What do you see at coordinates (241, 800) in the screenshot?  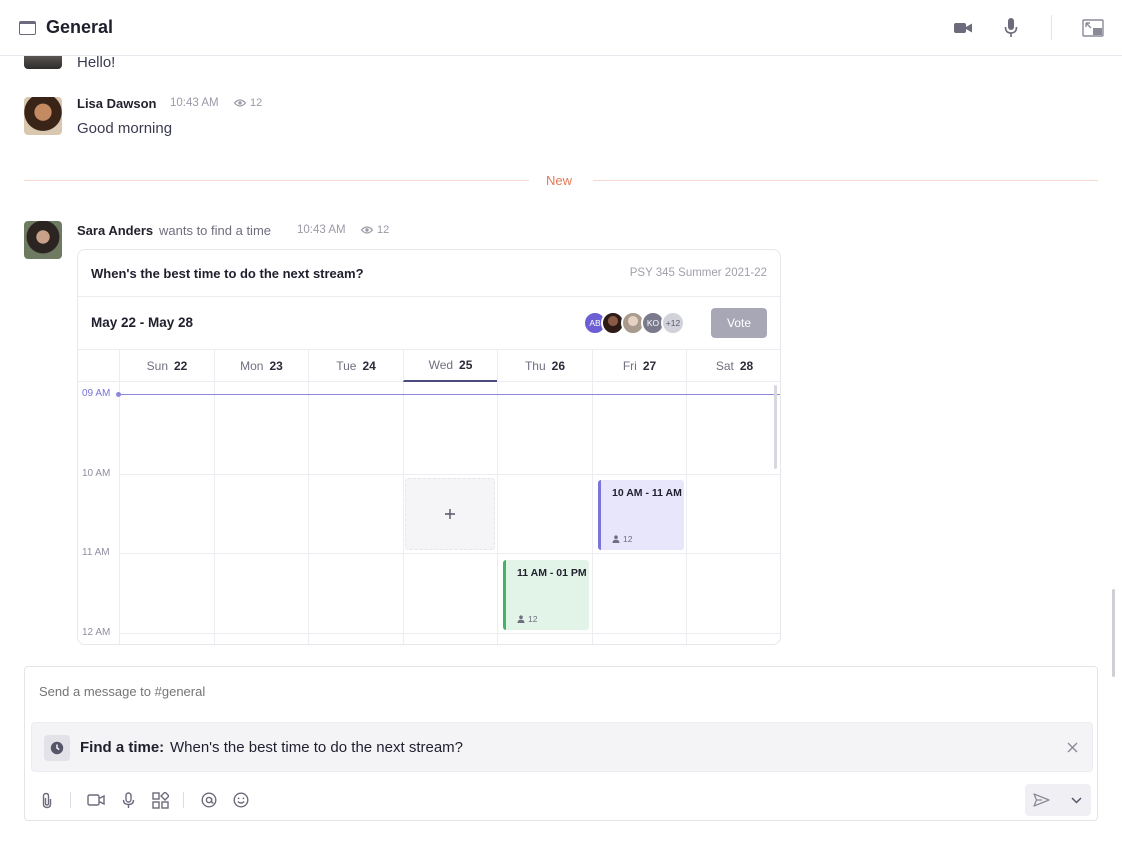 I see `emoji-icon` at bounding box center [241, 800].